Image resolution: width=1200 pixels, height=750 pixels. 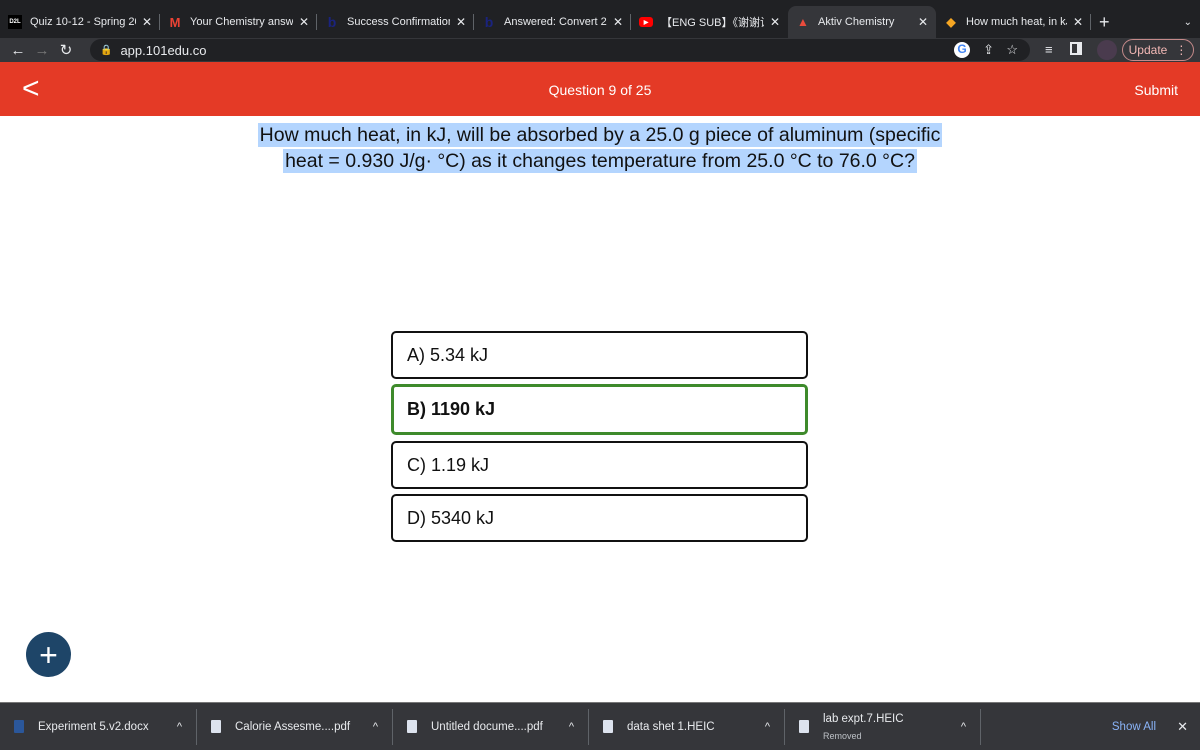 What do you see at coordinates (19, 726) in the screenshot?
I see `word-file-icon` at bounding box center [19, 726].